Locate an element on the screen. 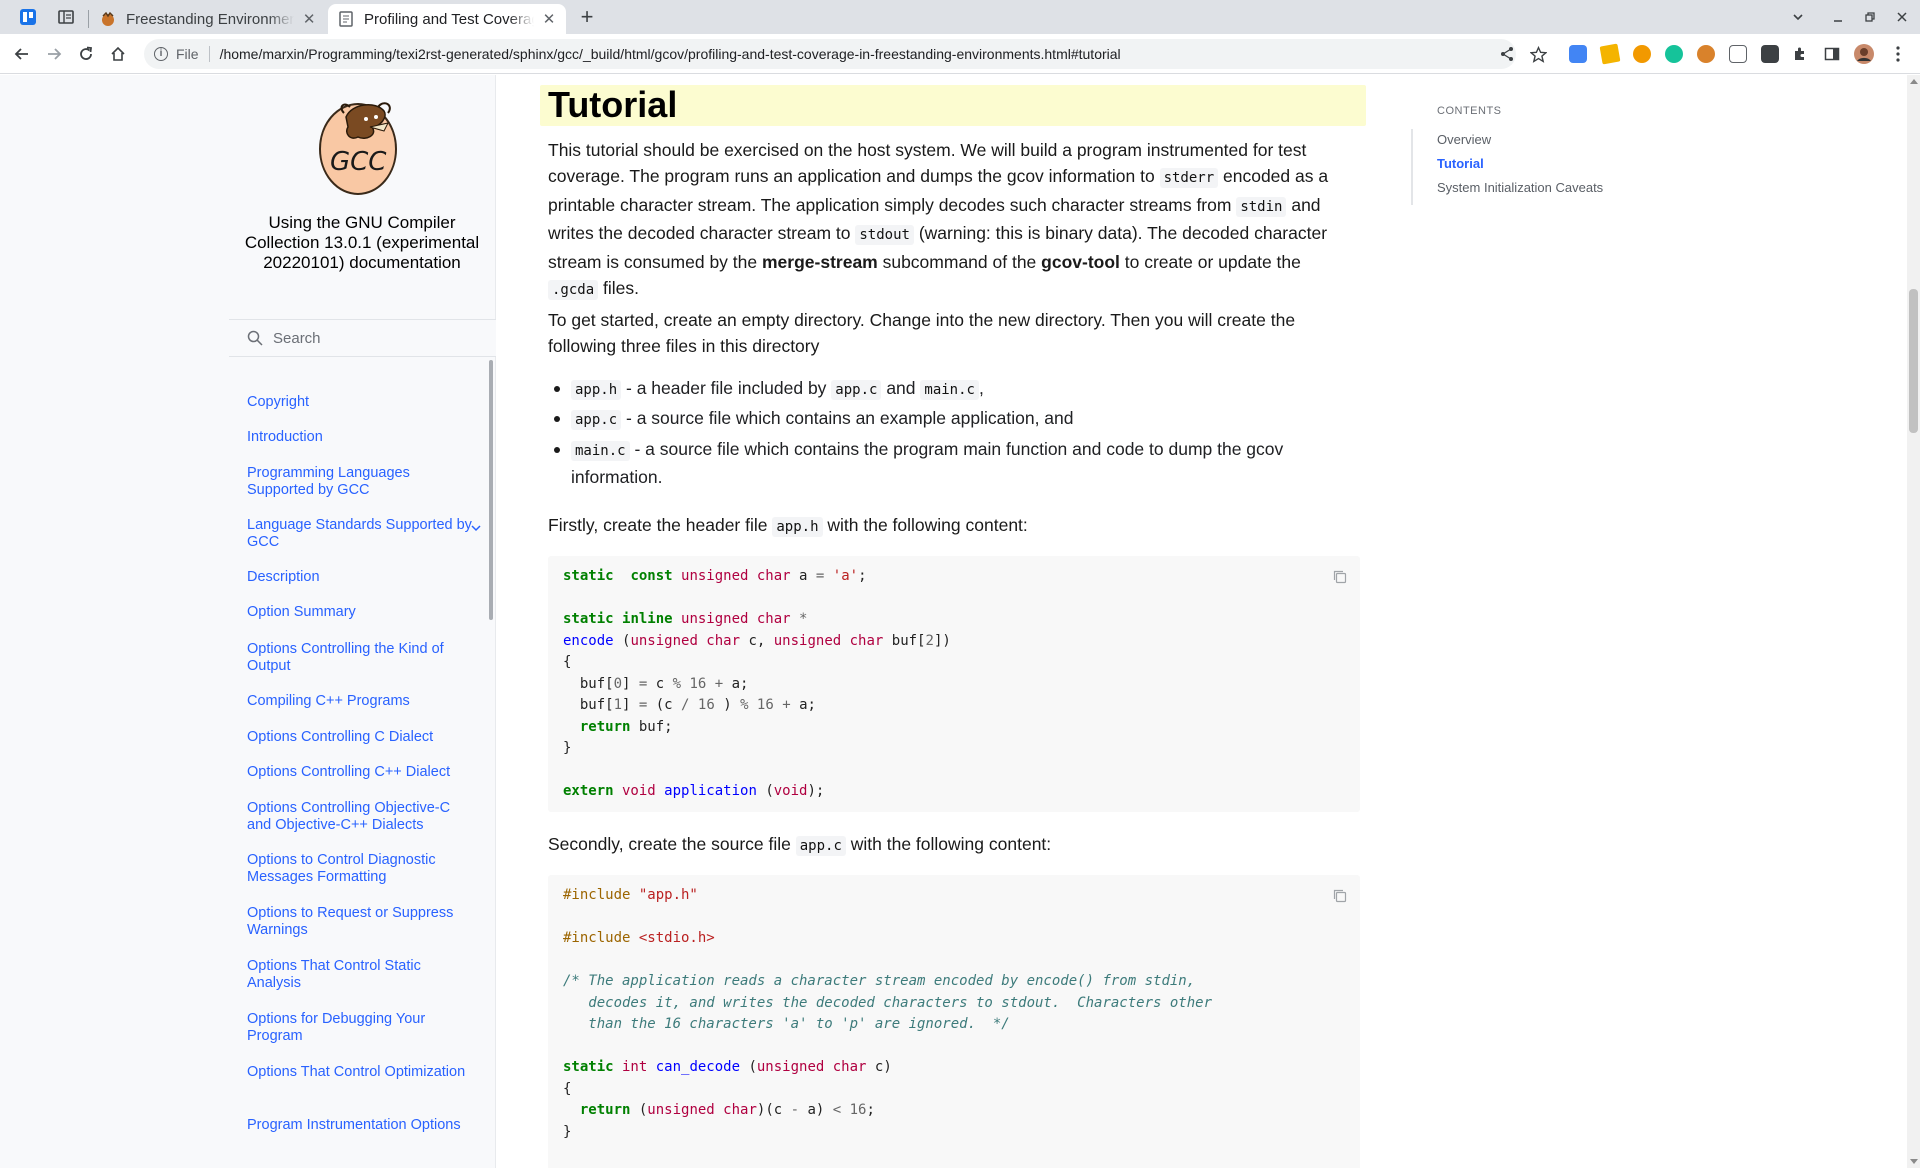 The height and width of the screenshot is (1168, 1920). para-text: with the following content: is located at coordinates (925, 525).